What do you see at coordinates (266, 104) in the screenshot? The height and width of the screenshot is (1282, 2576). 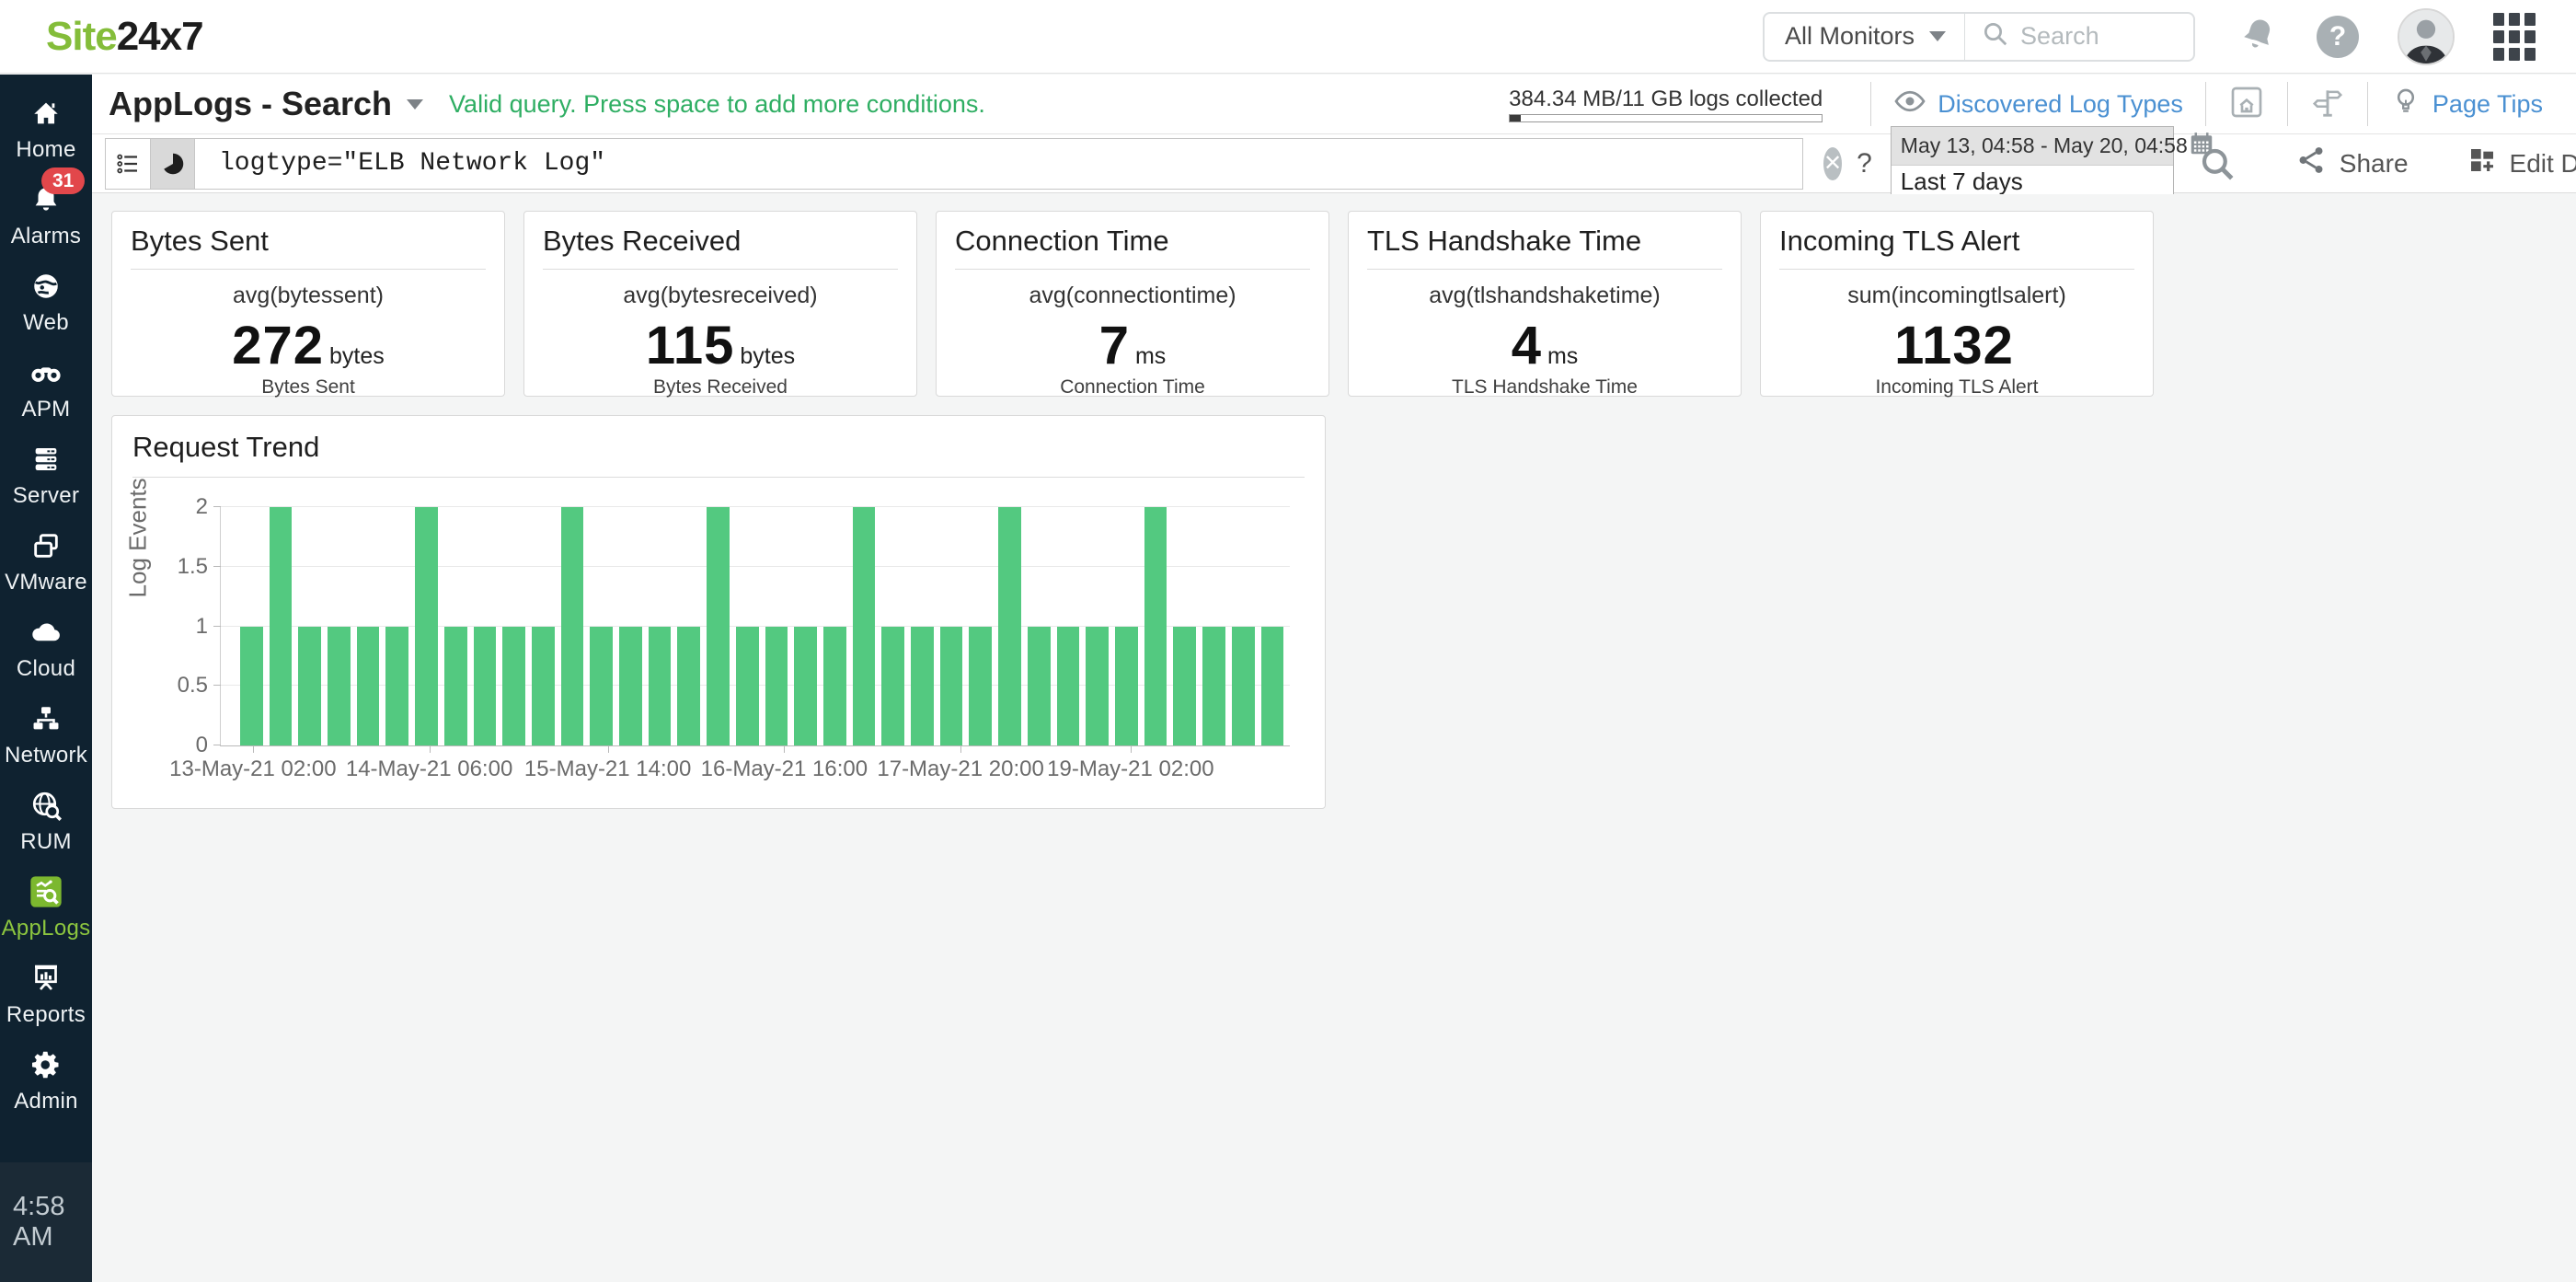 I see `page-title-dropdown: AppLogs - Search` at bounding box center [266, 104].